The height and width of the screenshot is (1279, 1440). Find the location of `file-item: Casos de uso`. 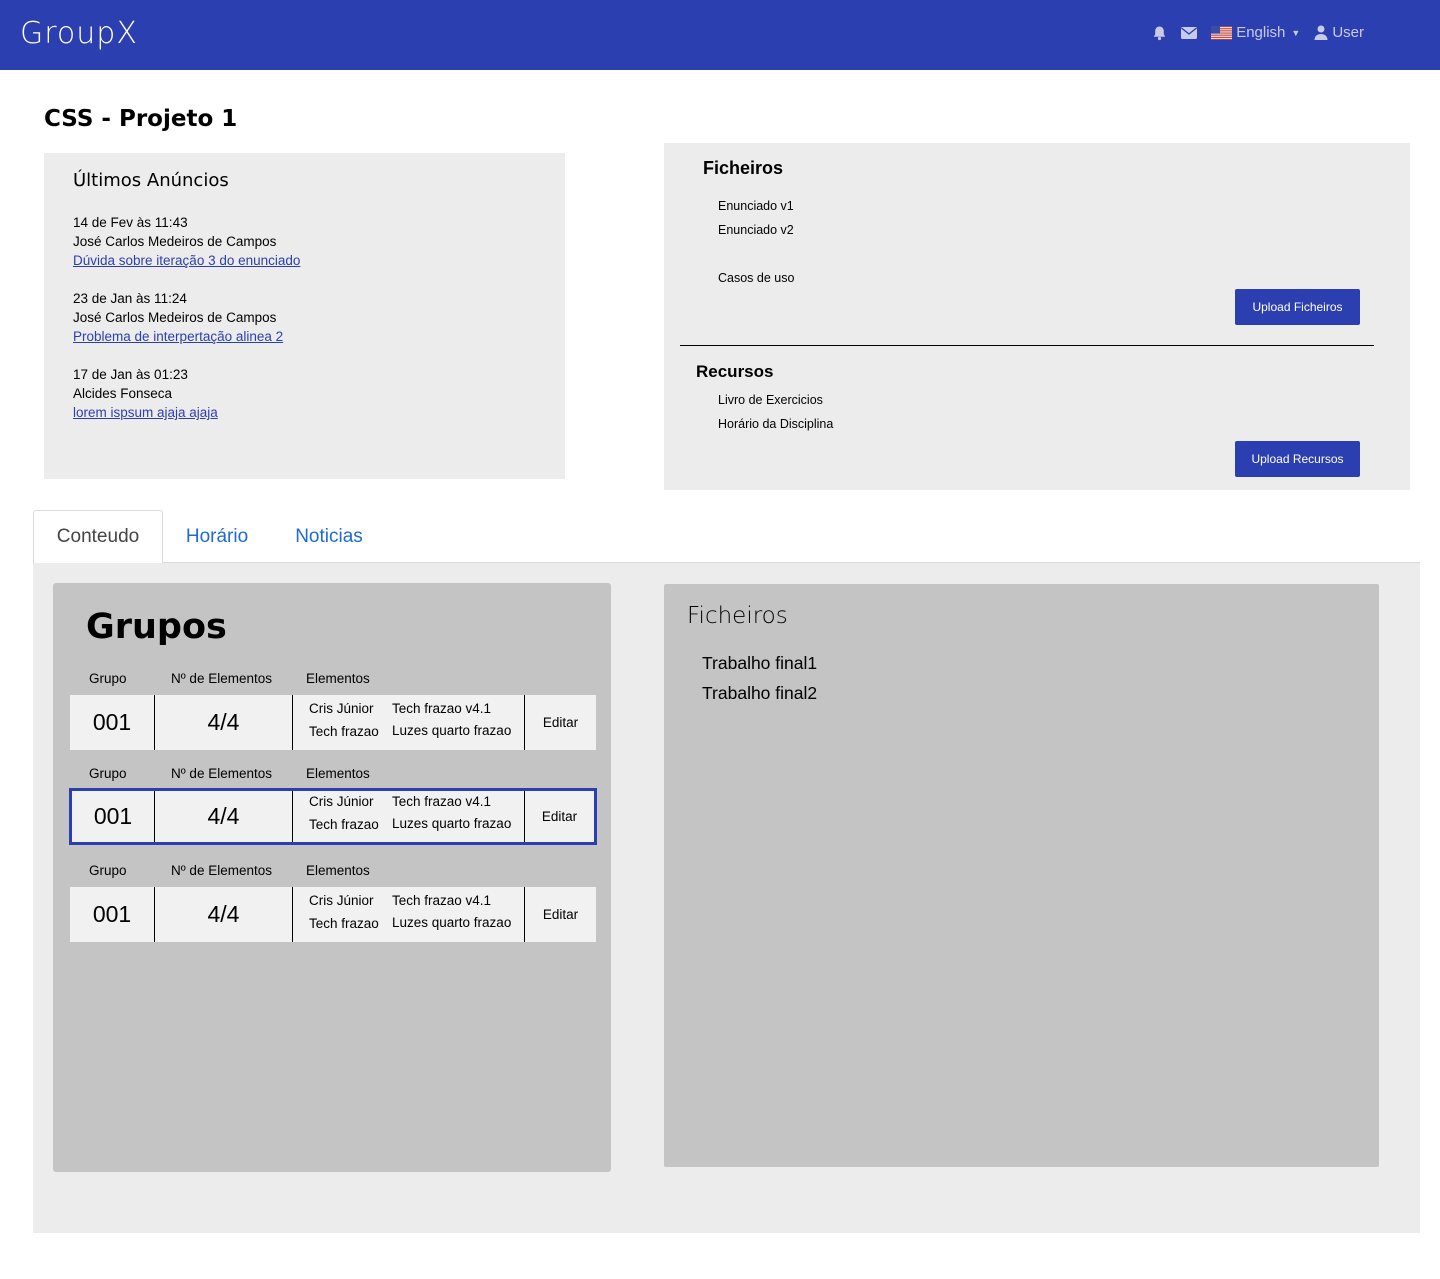

file-item: Casos de uso is located at coordinates (756, 282).